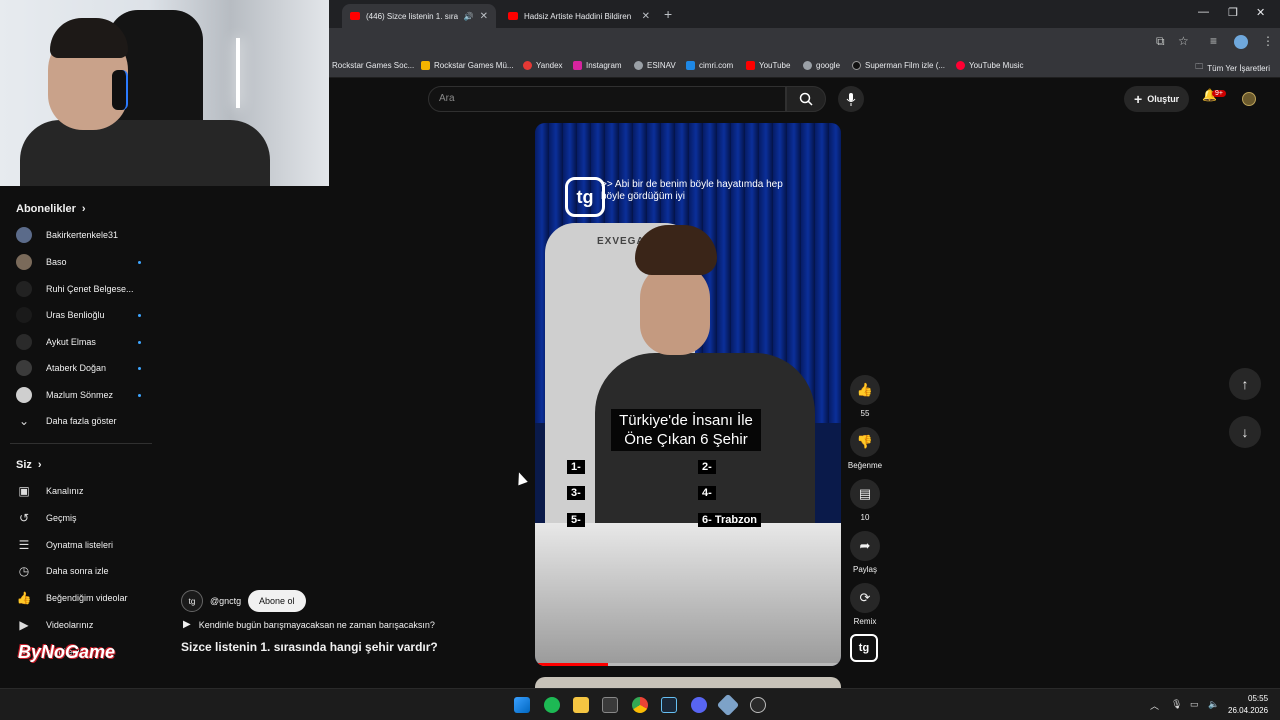 The width and height of the screenshot is (1280, 720). Describe the element at coordinates (865, 448) in the screenshot. I see `dislike-button: 👎 Beğenme` at that location.